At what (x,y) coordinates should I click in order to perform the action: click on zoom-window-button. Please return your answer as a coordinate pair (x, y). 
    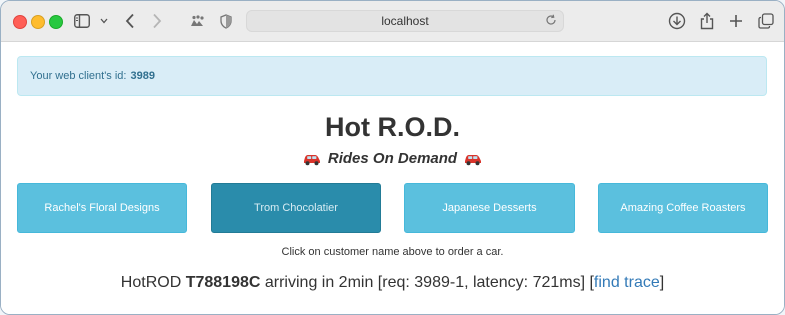
    Looking at the image, I should click on (56, 22).